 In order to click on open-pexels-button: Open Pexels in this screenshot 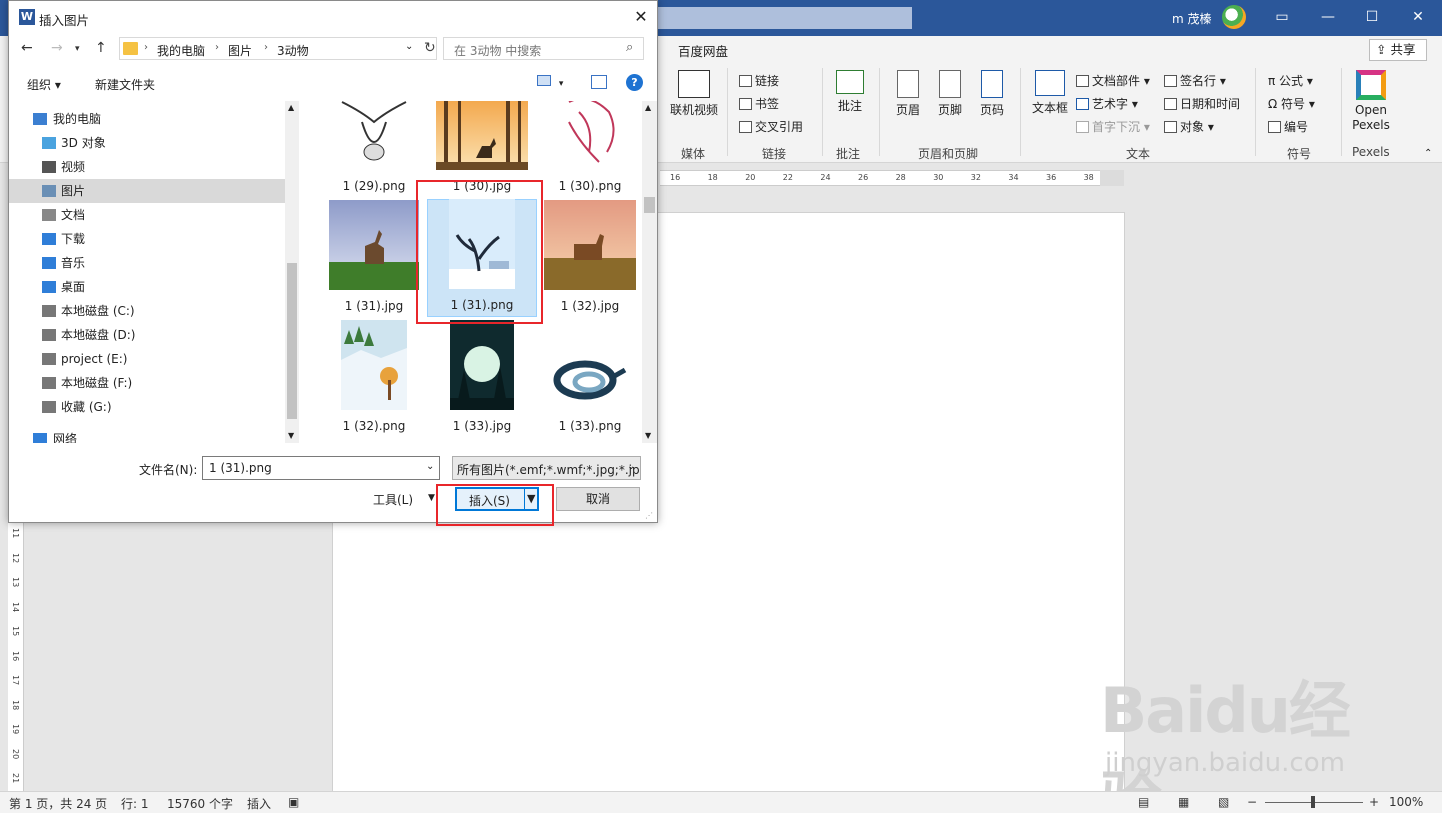, I will do `click(1371, 101)`.